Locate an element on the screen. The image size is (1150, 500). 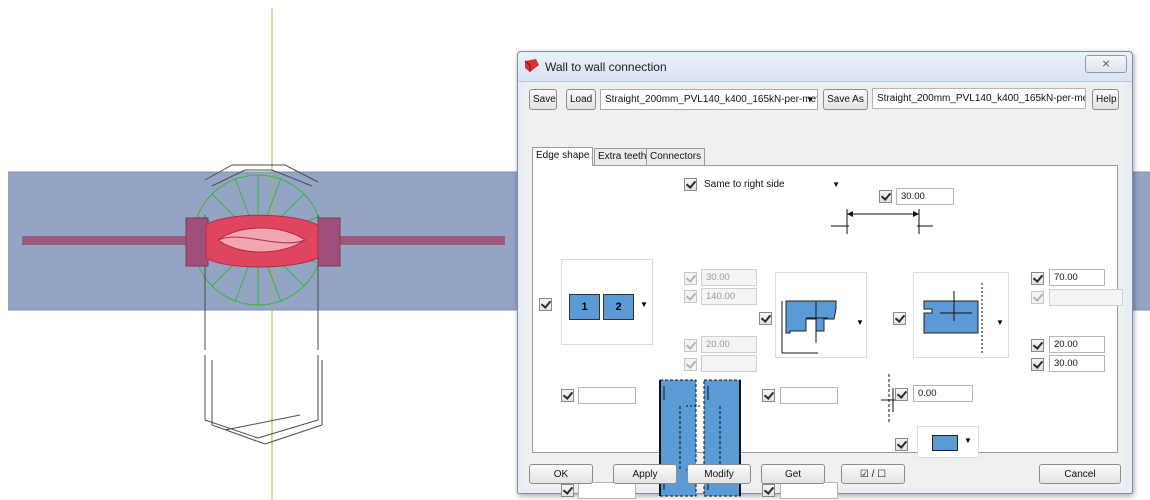
left-value-2-checkbox is located at coordinates (690, 296).